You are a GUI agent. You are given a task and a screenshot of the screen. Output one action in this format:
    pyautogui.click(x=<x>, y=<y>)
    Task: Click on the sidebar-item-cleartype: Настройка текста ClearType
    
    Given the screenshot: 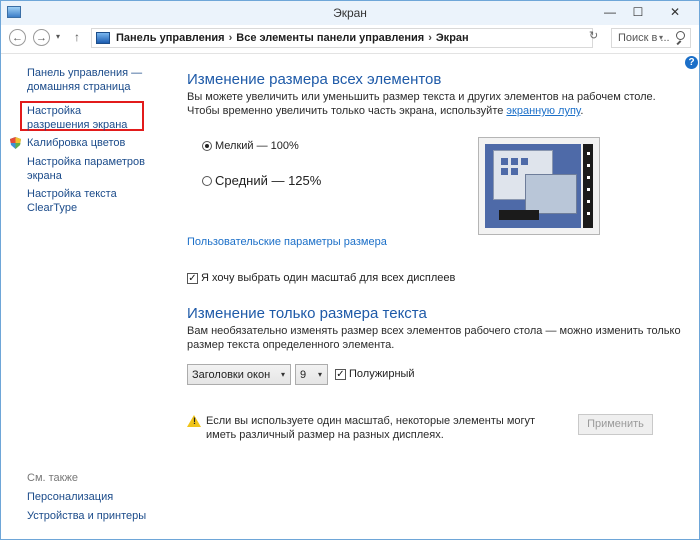 What is the action you would take?
    pyautogui.click(x=97, y=201)
    